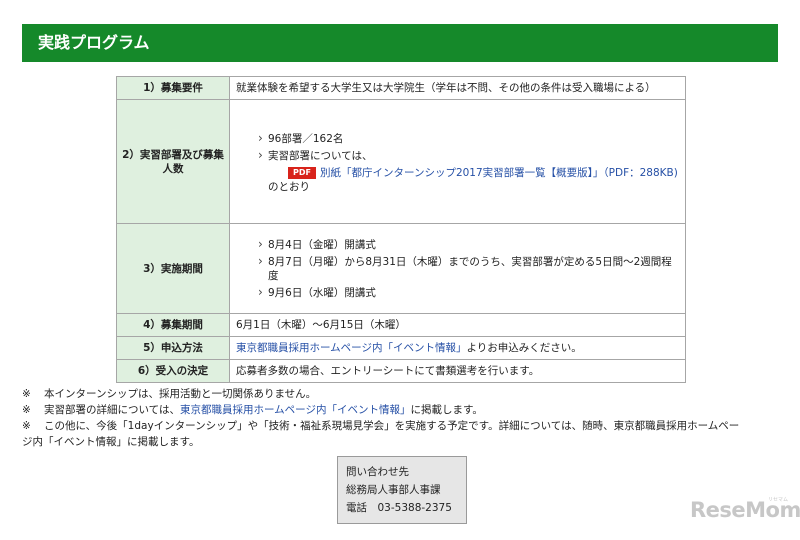 This screenshot has height=540, width=800. I want to click on contact-phone: 電話 03-5388-2375, so click(399, 508).